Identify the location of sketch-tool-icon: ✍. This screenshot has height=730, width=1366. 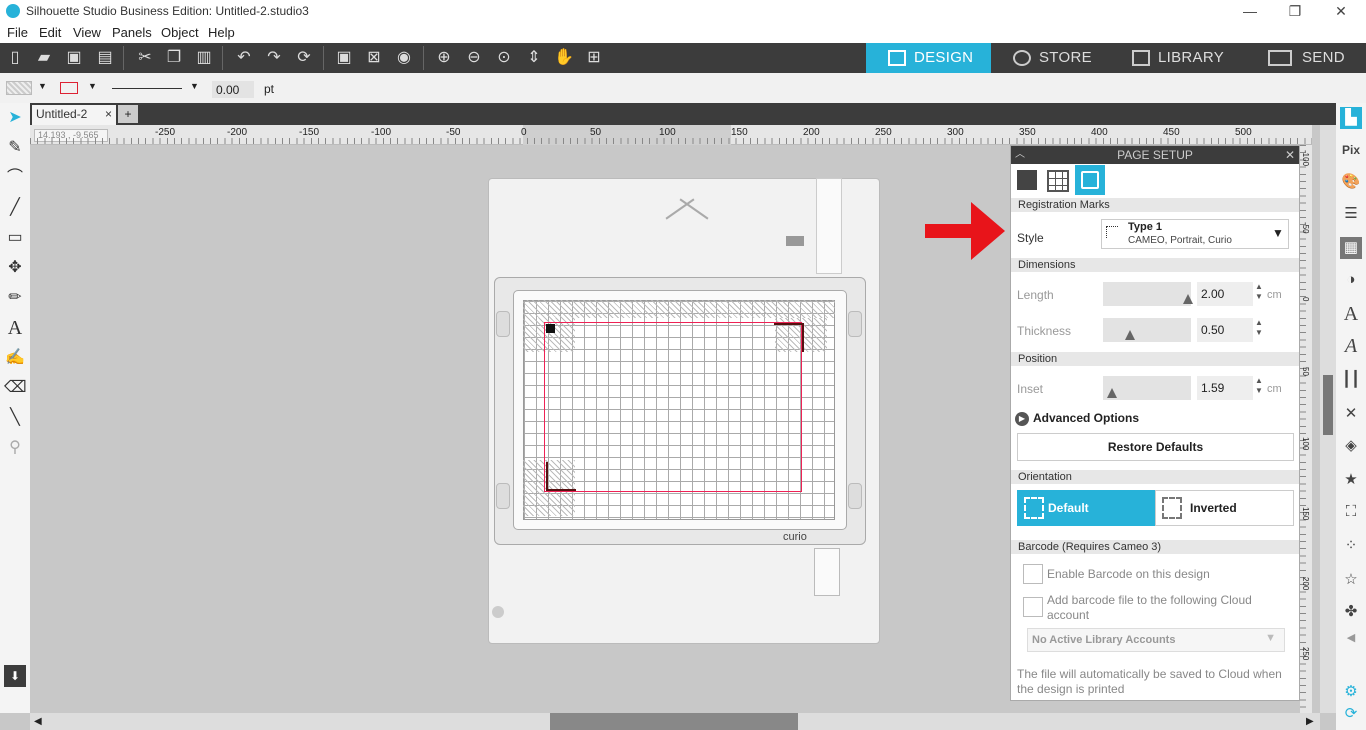
(15, 358).